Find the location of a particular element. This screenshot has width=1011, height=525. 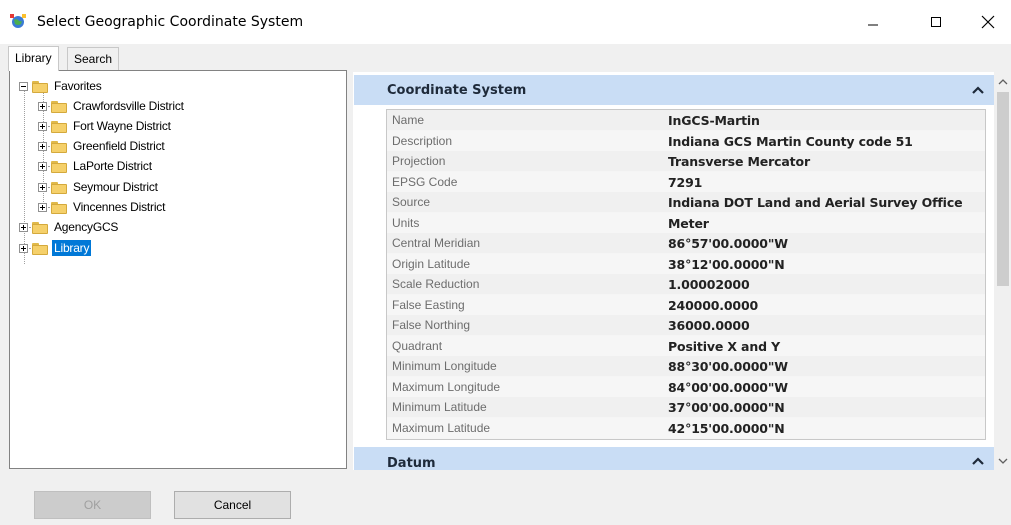

property-row: False Easting 240000.0000 is located at coordinates (686, 304).